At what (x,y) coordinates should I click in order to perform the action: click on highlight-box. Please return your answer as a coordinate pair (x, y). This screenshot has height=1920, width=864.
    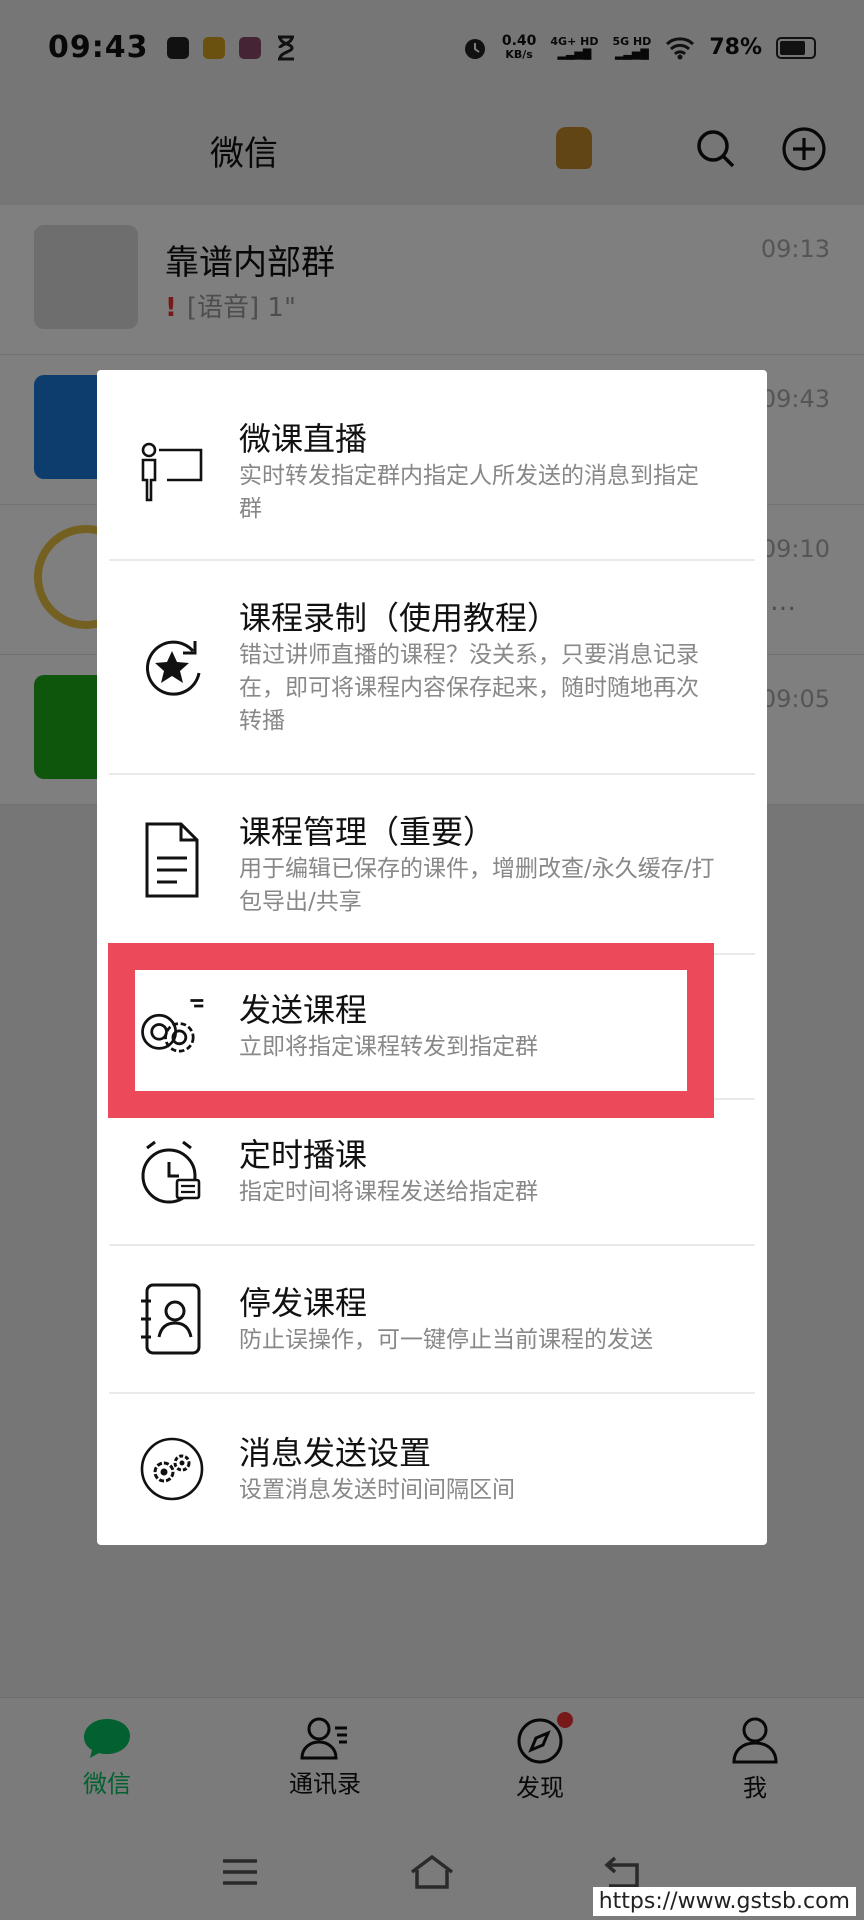
    Looking at the image, I should click on (411, 1030).